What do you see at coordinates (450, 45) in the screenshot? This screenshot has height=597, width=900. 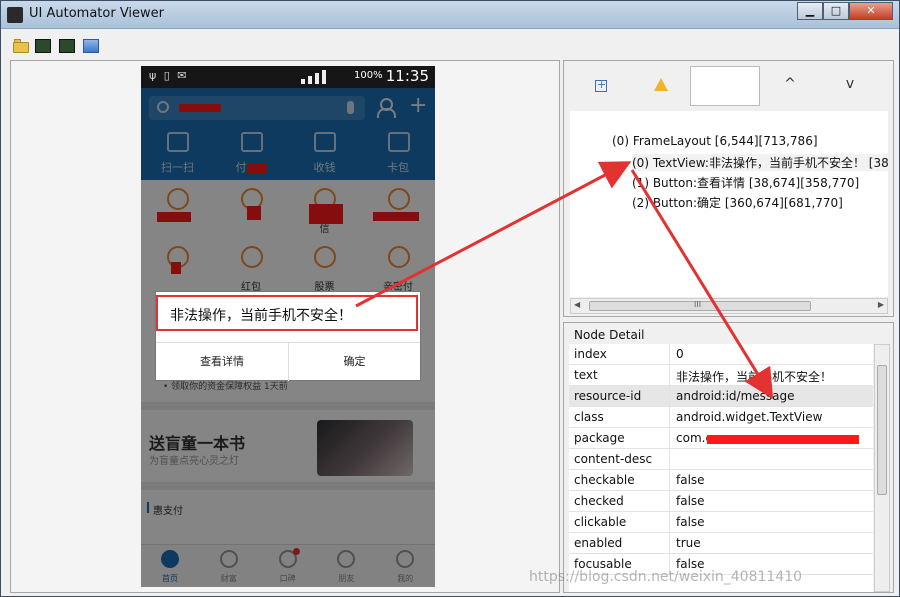 I see `main-toolbar` at bounding box center [450, 45].